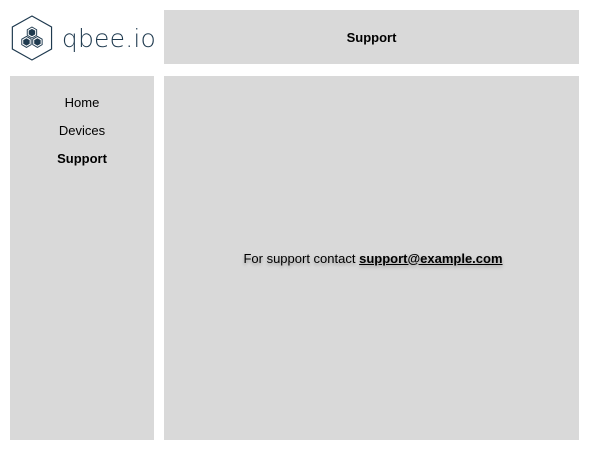  Describe the element at coordinates (82, 159) in the screenshot. I see `sidebar-item-support: Support` at that location.